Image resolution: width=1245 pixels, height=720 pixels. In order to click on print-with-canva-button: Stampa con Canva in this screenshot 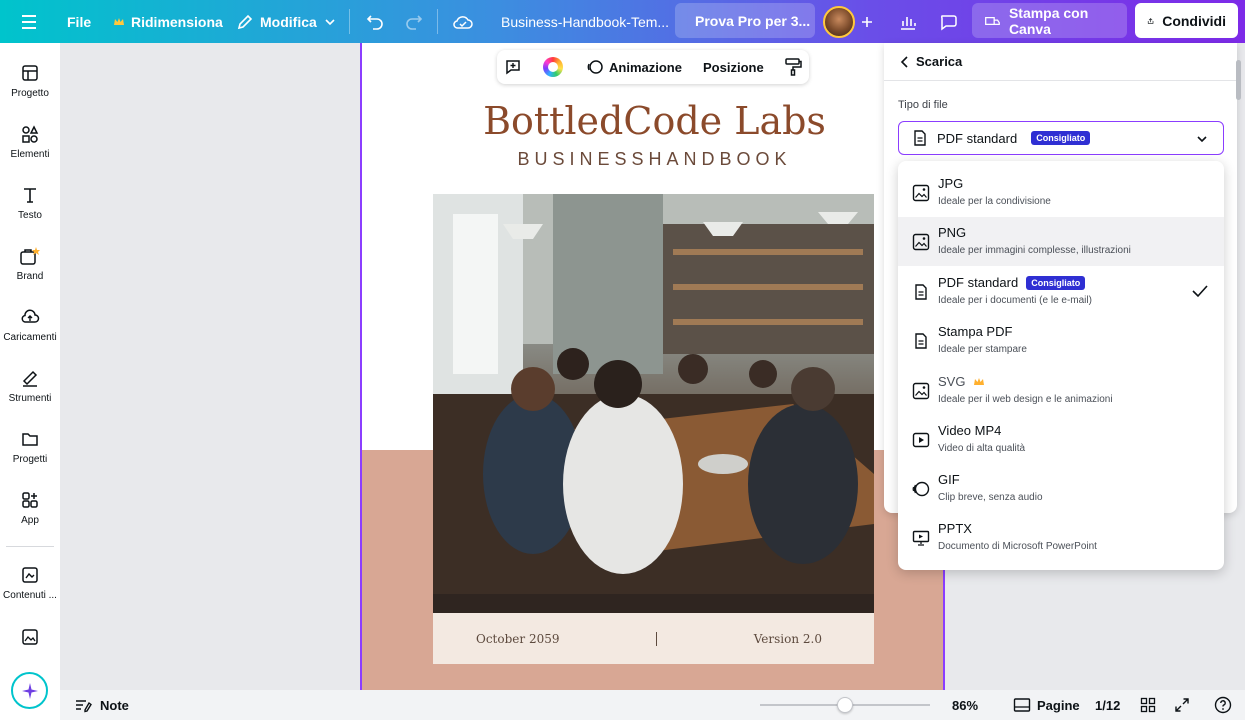, I will do `click(1049, 20)`.